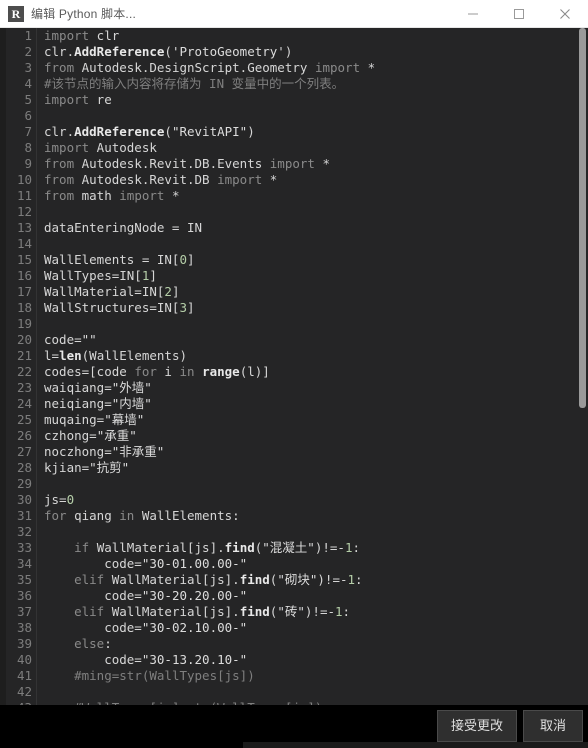  Describe the element at coordinates (21, 420) in the screenshot. I see `line-number: 25` at that location.